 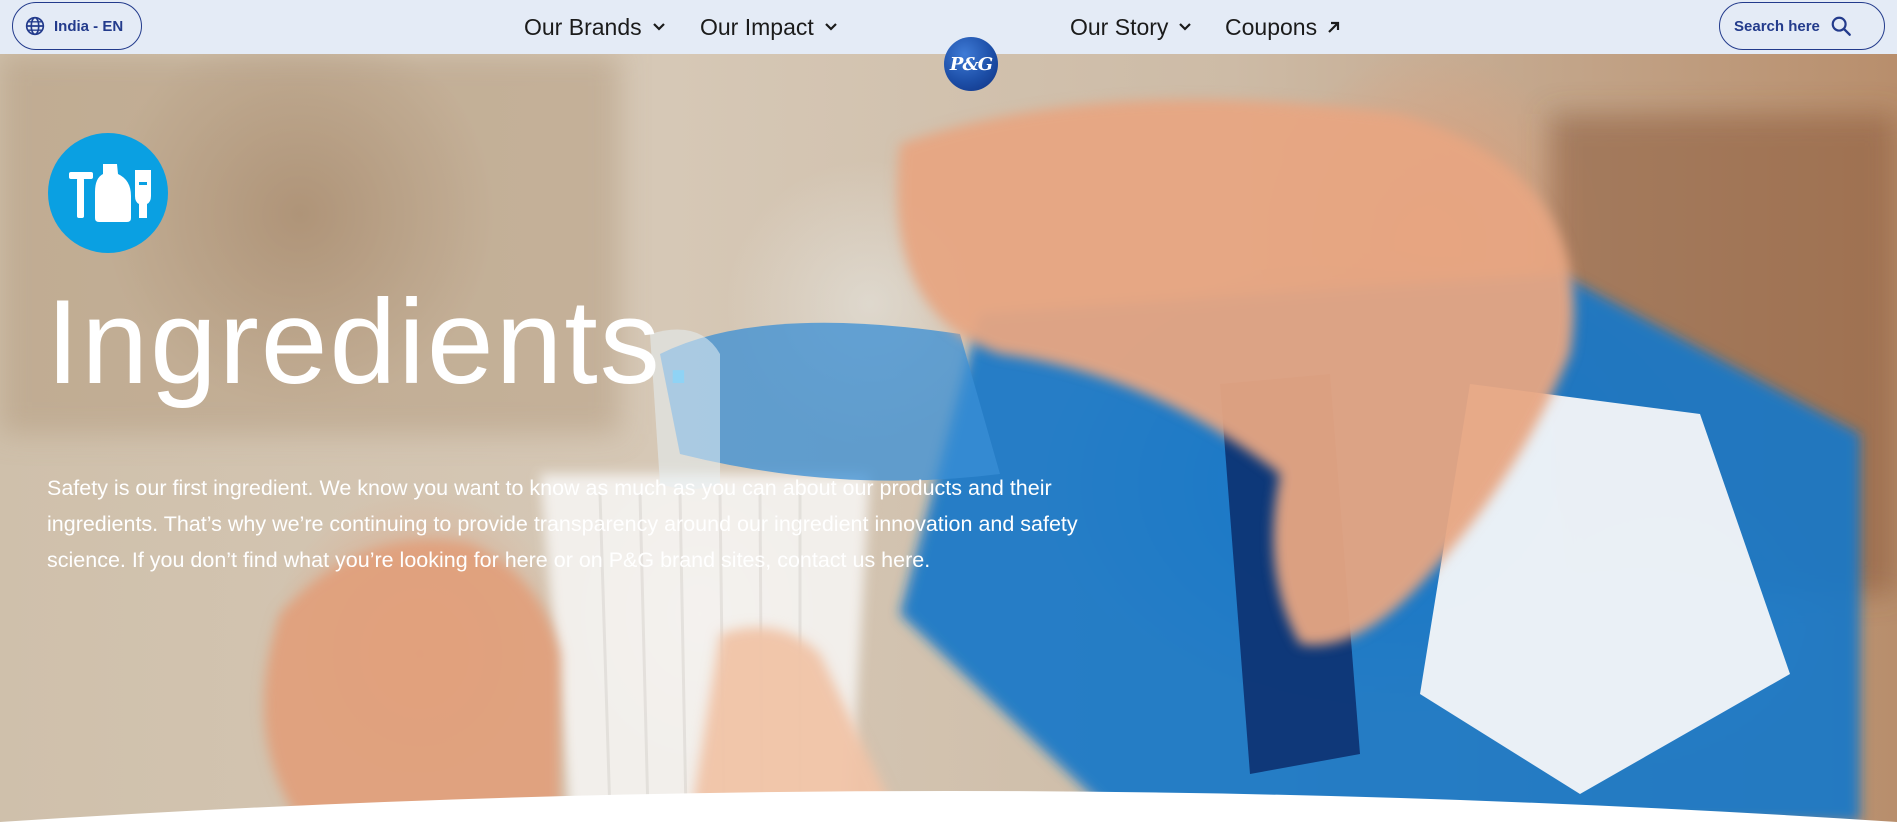 I want to click on globe-icon, so click(x=35, y=26).